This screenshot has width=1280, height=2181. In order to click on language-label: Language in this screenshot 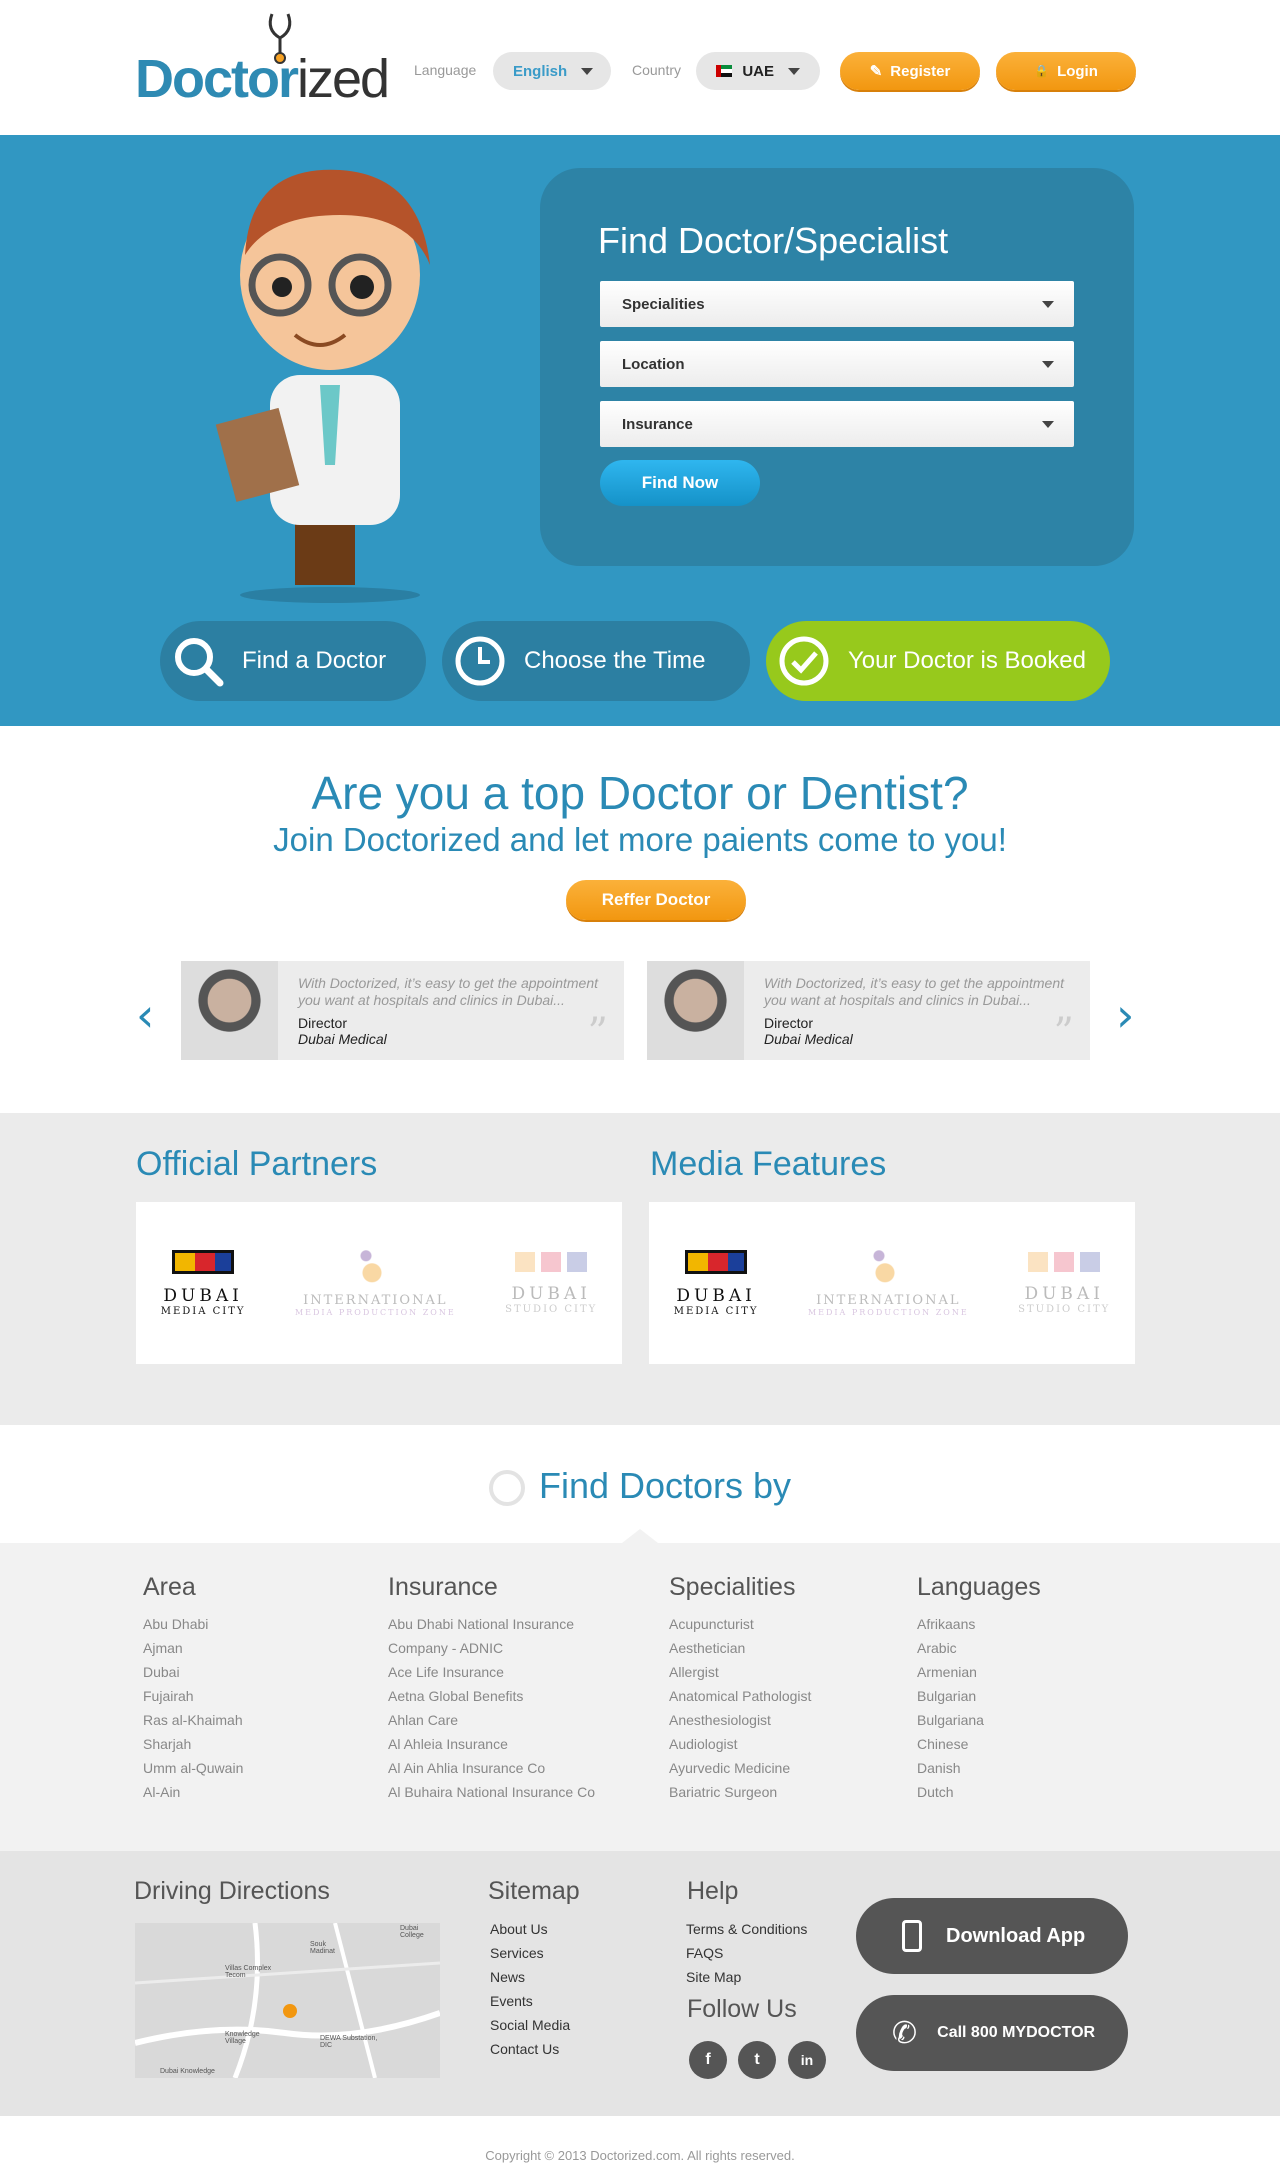, I will do `click(445, 70)`.